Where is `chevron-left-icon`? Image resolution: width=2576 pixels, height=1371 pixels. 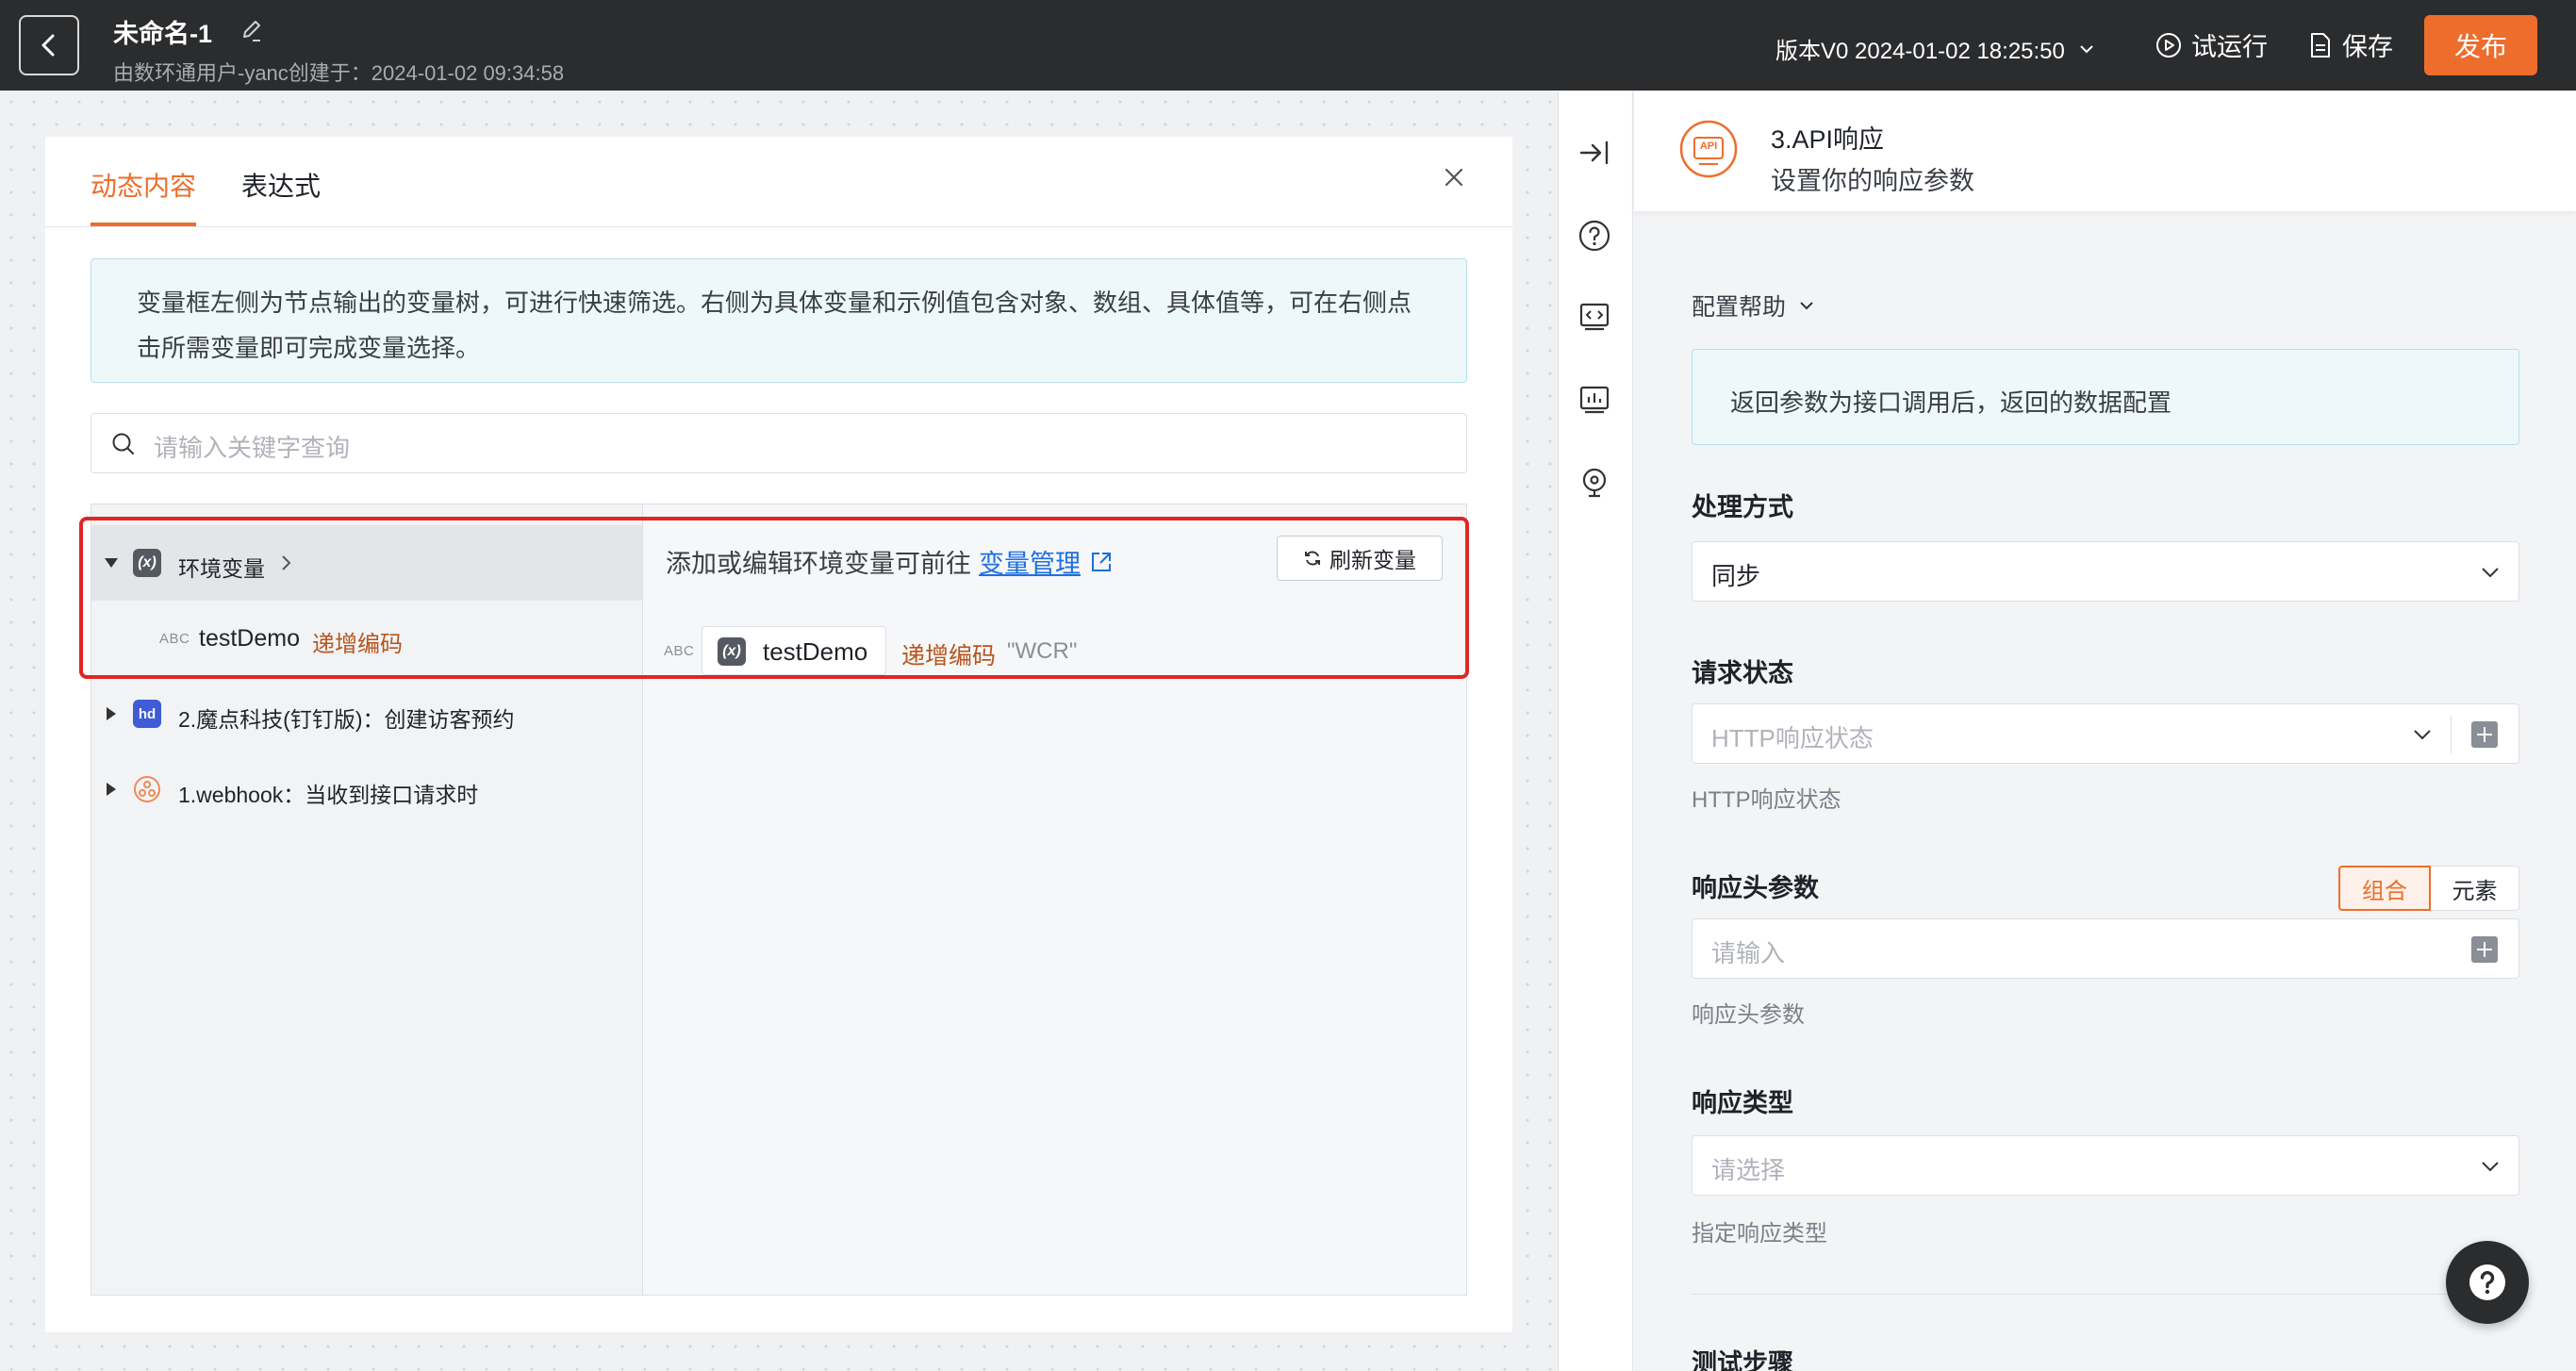
chevron-left-icon is located at coordinates (48, 45).